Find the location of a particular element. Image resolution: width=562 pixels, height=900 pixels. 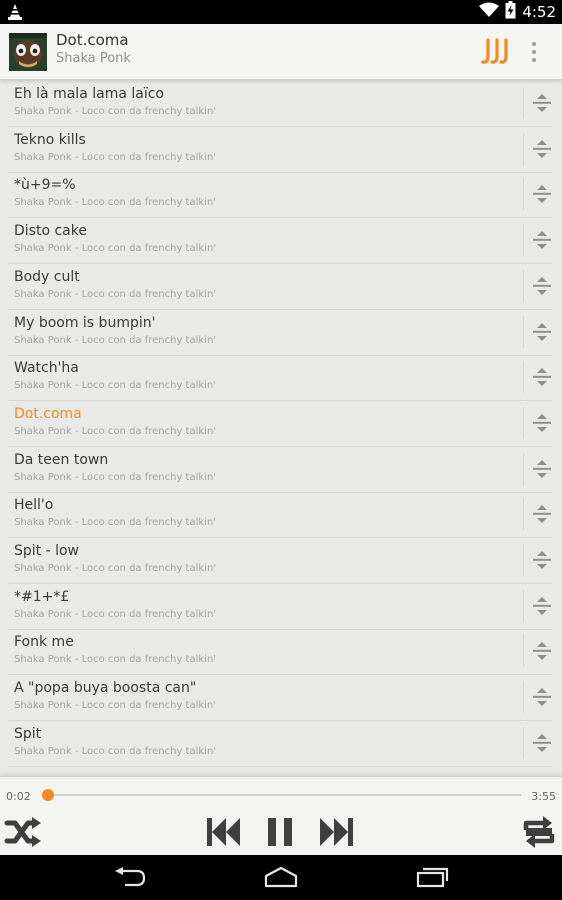

next-icon is located at coordinates (336, 832).